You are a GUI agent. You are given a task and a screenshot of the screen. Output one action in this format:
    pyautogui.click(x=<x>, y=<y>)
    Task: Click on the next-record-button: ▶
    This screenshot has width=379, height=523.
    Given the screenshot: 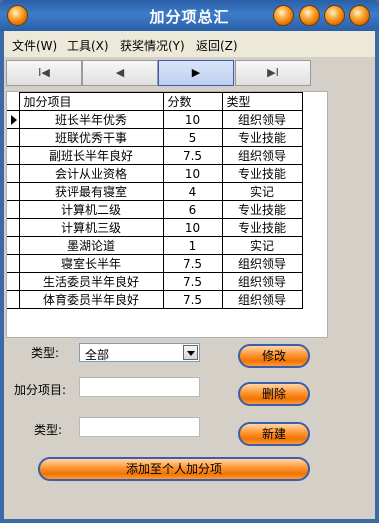 What is the action you would take?
    pyautogui.click(x=196, y=73)
    